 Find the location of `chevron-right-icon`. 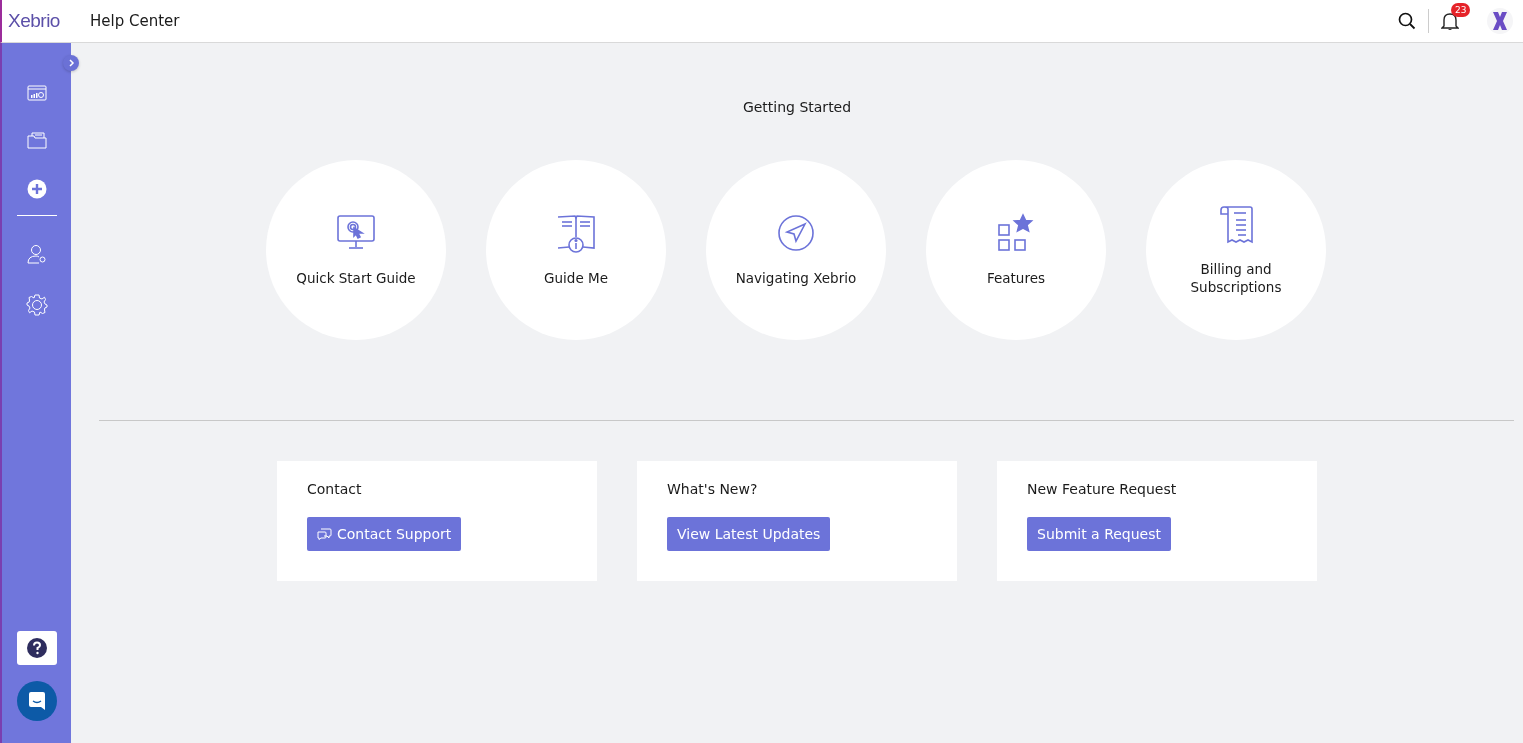

chevron-right-icon is located at coordinates (71, 63).